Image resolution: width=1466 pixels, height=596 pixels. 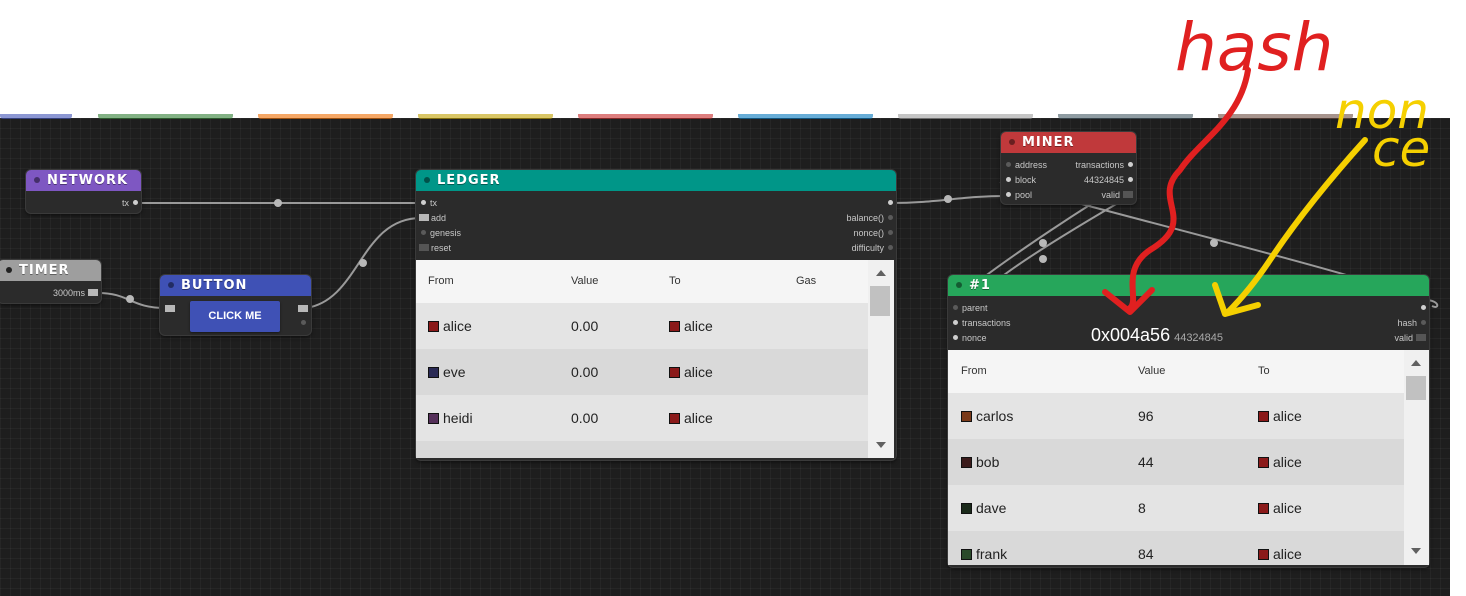 What do you see at coordinates (1021, 180) in the screenshot?
I see `miner-input-block: block` at bounding box center [1021, 180].